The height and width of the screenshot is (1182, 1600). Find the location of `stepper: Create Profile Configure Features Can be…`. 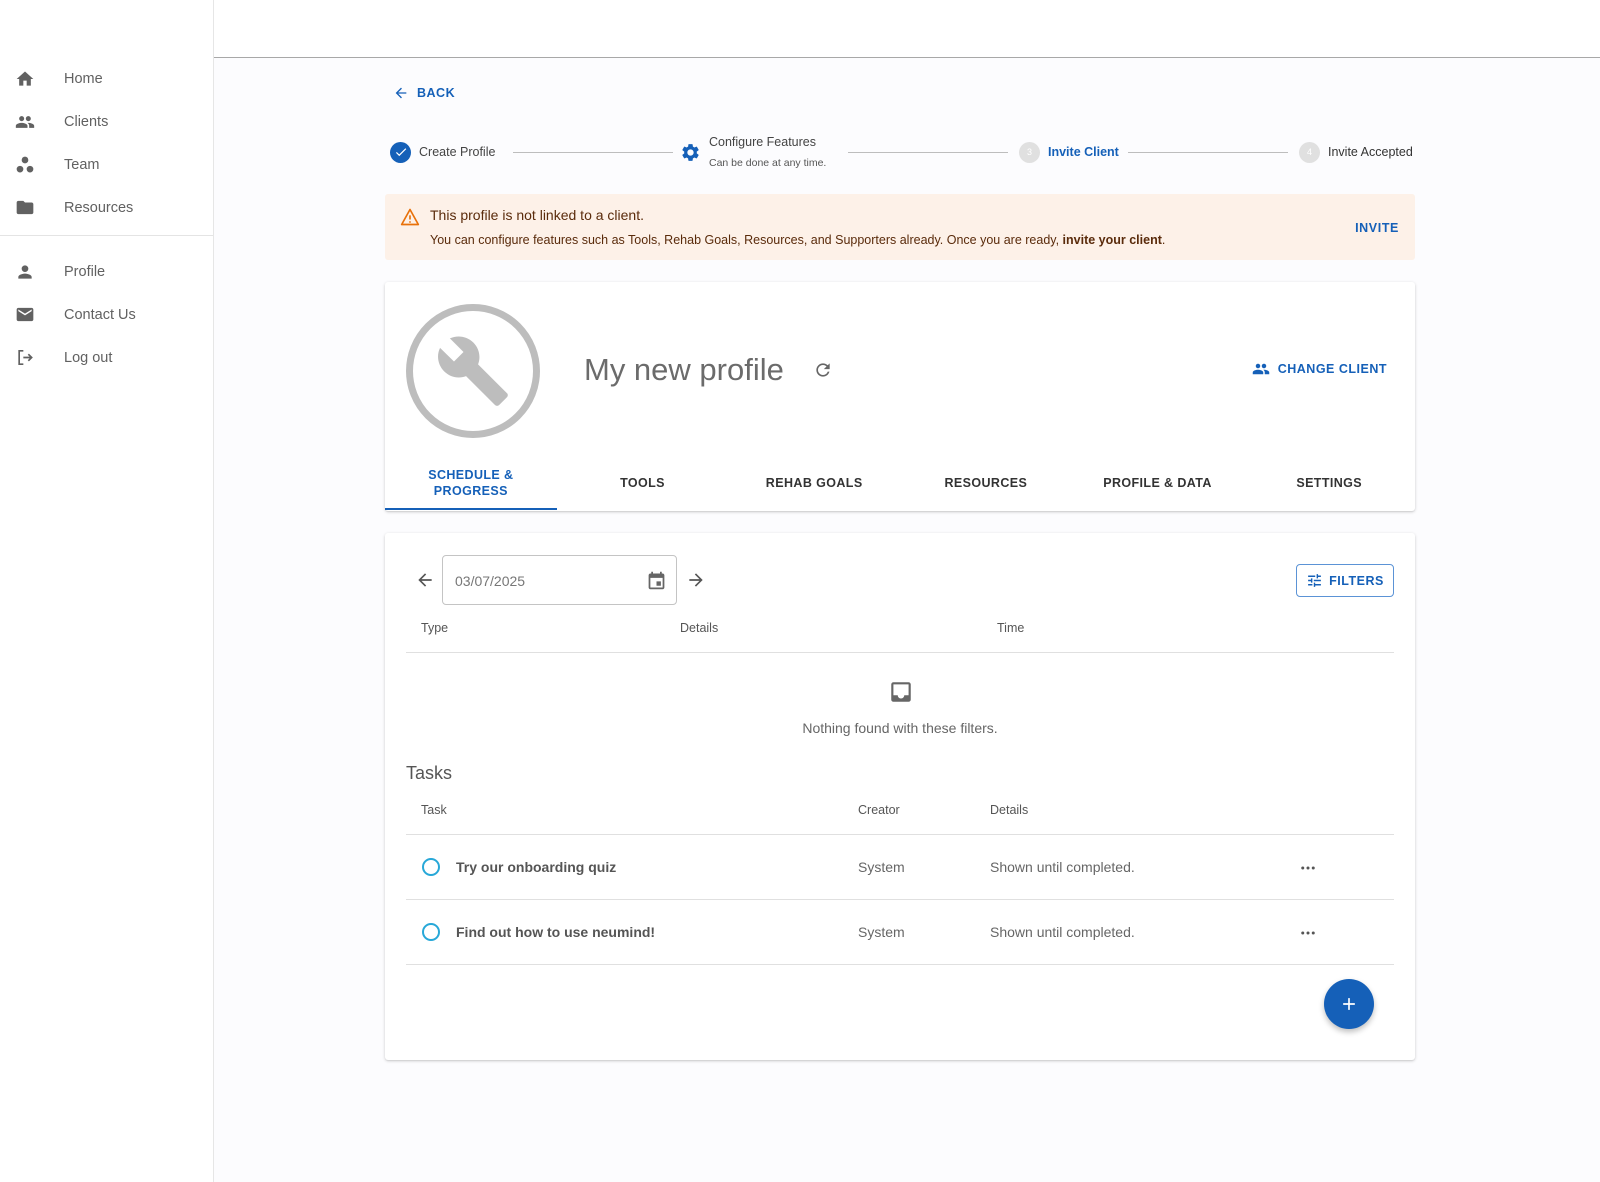

stepper: Create Profile Configure Features Can be… is located at coordinates (906, 152).